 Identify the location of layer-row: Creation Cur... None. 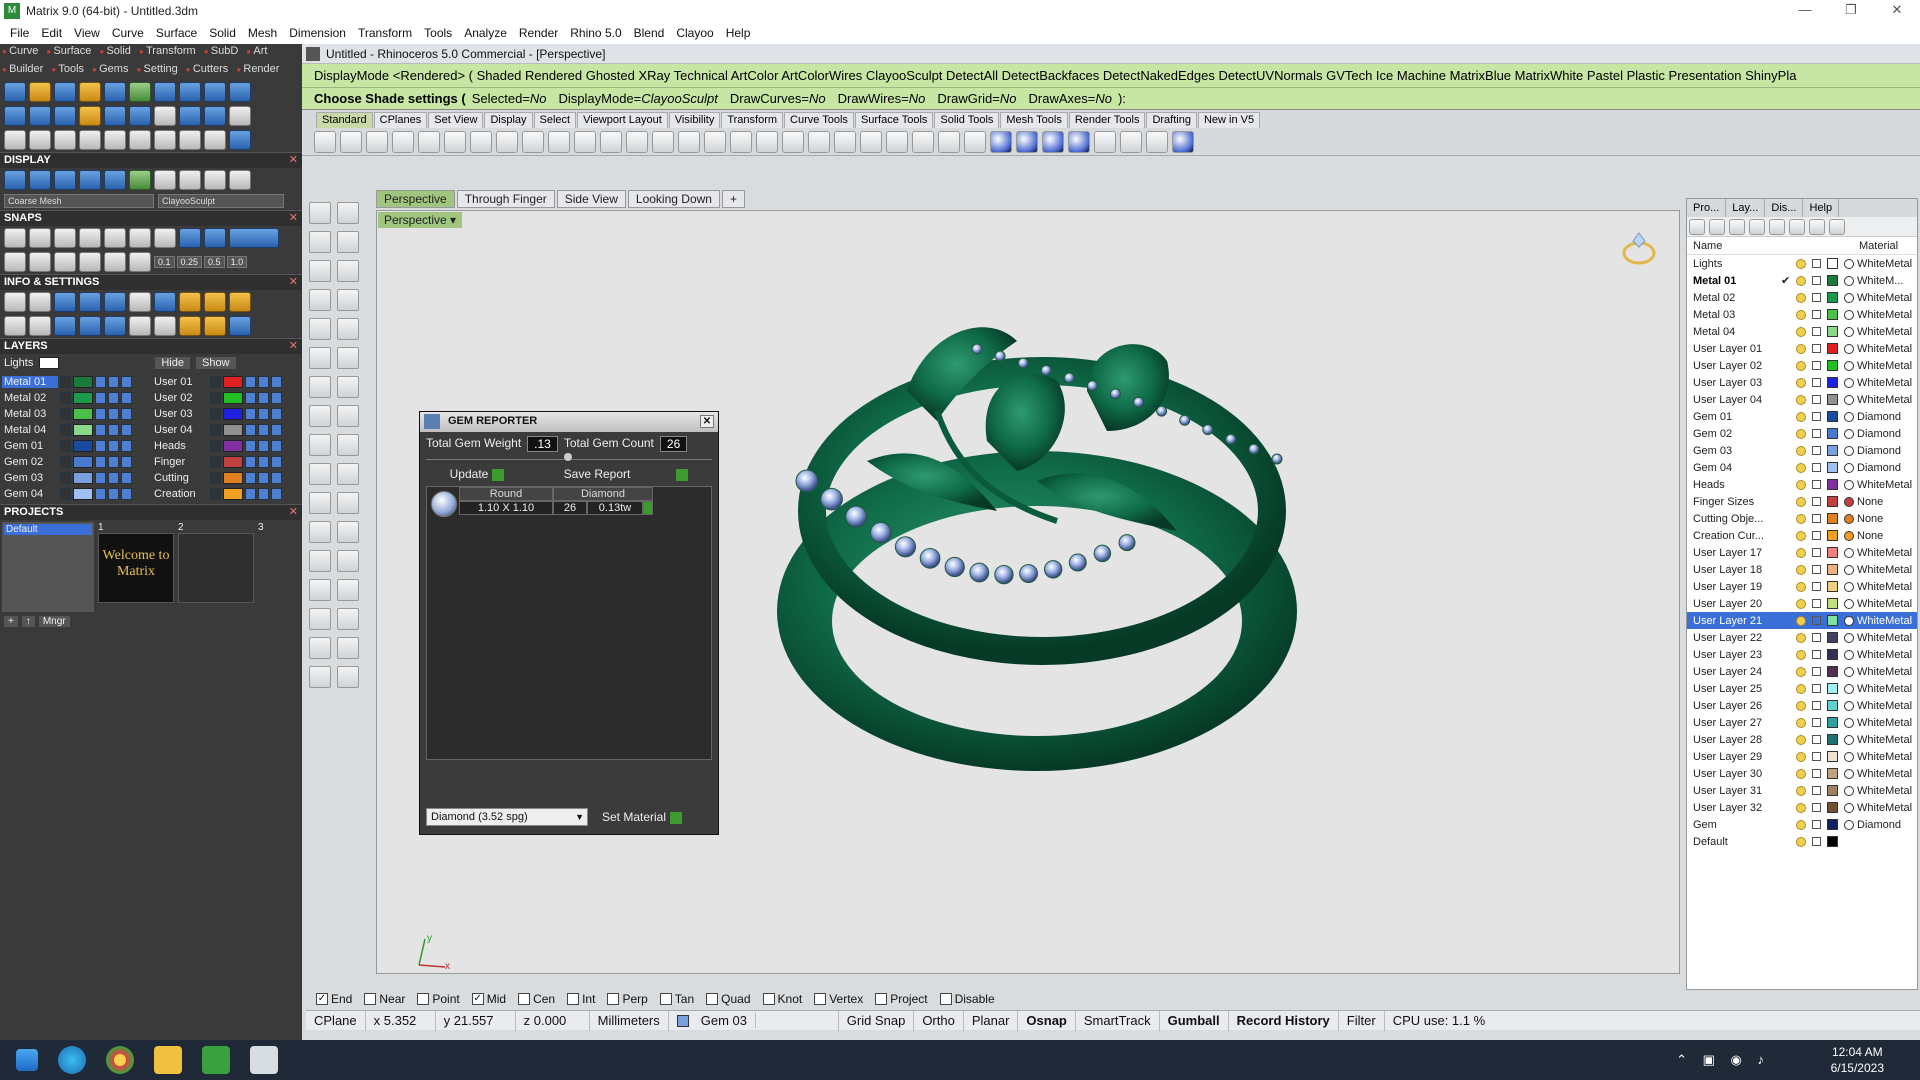
(1802, 535).